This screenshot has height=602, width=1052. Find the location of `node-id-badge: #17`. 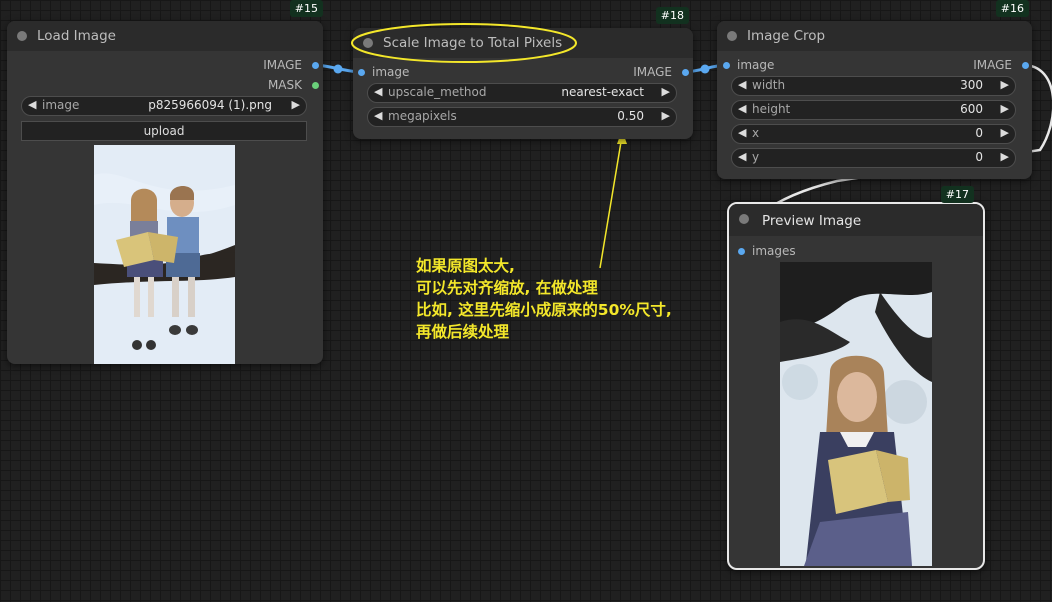

node-id-badge: #17 is located at coordinates (957, 194).